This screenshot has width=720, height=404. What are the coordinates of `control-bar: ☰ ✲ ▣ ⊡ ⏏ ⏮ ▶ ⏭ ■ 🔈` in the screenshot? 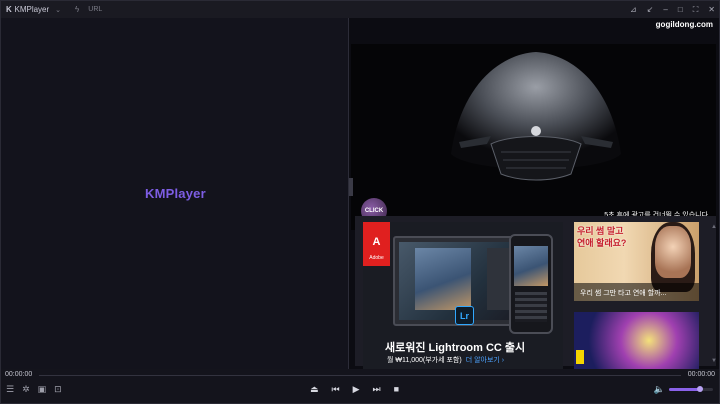 It's located at (360, 392).